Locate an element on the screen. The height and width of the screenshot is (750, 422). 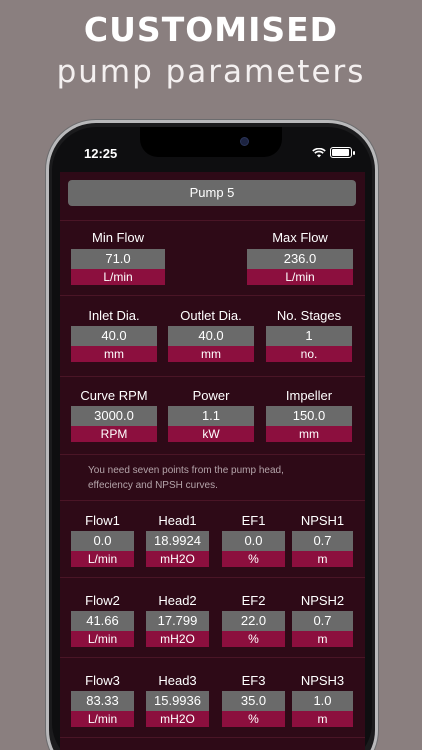
battery-tip is located at coordinates (354, 152).